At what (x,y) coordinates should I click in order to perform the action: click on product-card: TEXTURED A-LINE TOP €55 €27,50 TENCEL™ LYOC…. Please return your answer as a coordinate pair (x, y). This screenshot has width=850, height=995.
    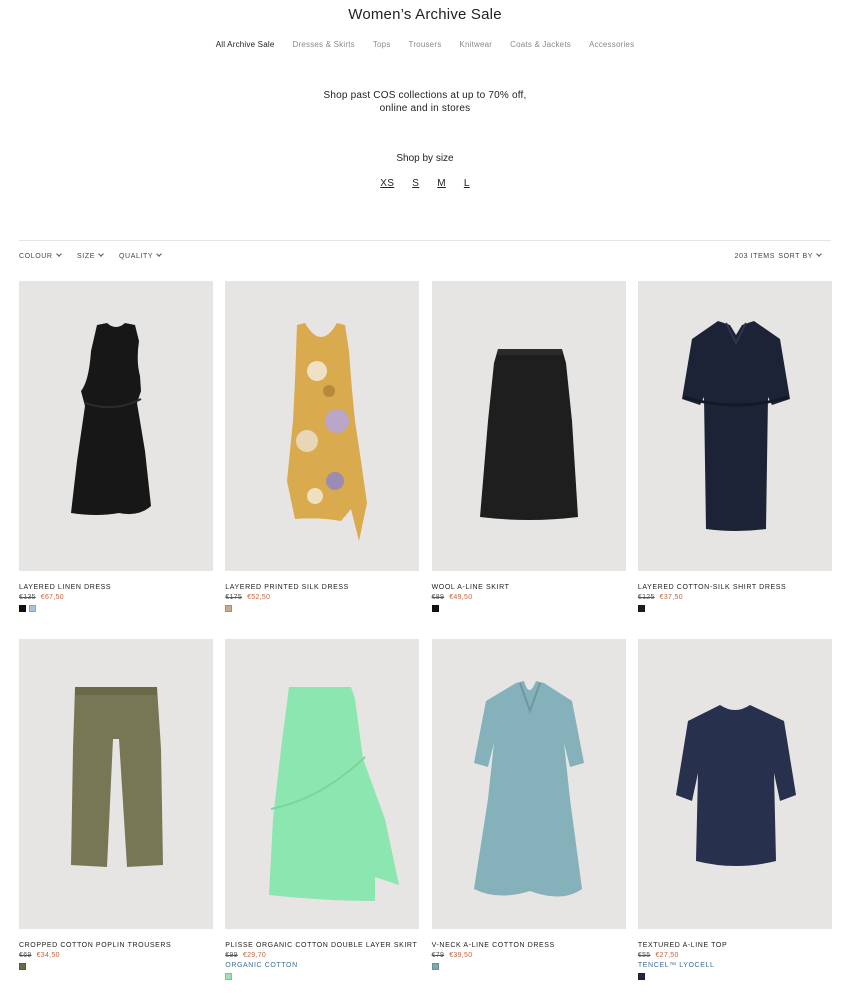
    Looking at the image, I should click on (734, 809).